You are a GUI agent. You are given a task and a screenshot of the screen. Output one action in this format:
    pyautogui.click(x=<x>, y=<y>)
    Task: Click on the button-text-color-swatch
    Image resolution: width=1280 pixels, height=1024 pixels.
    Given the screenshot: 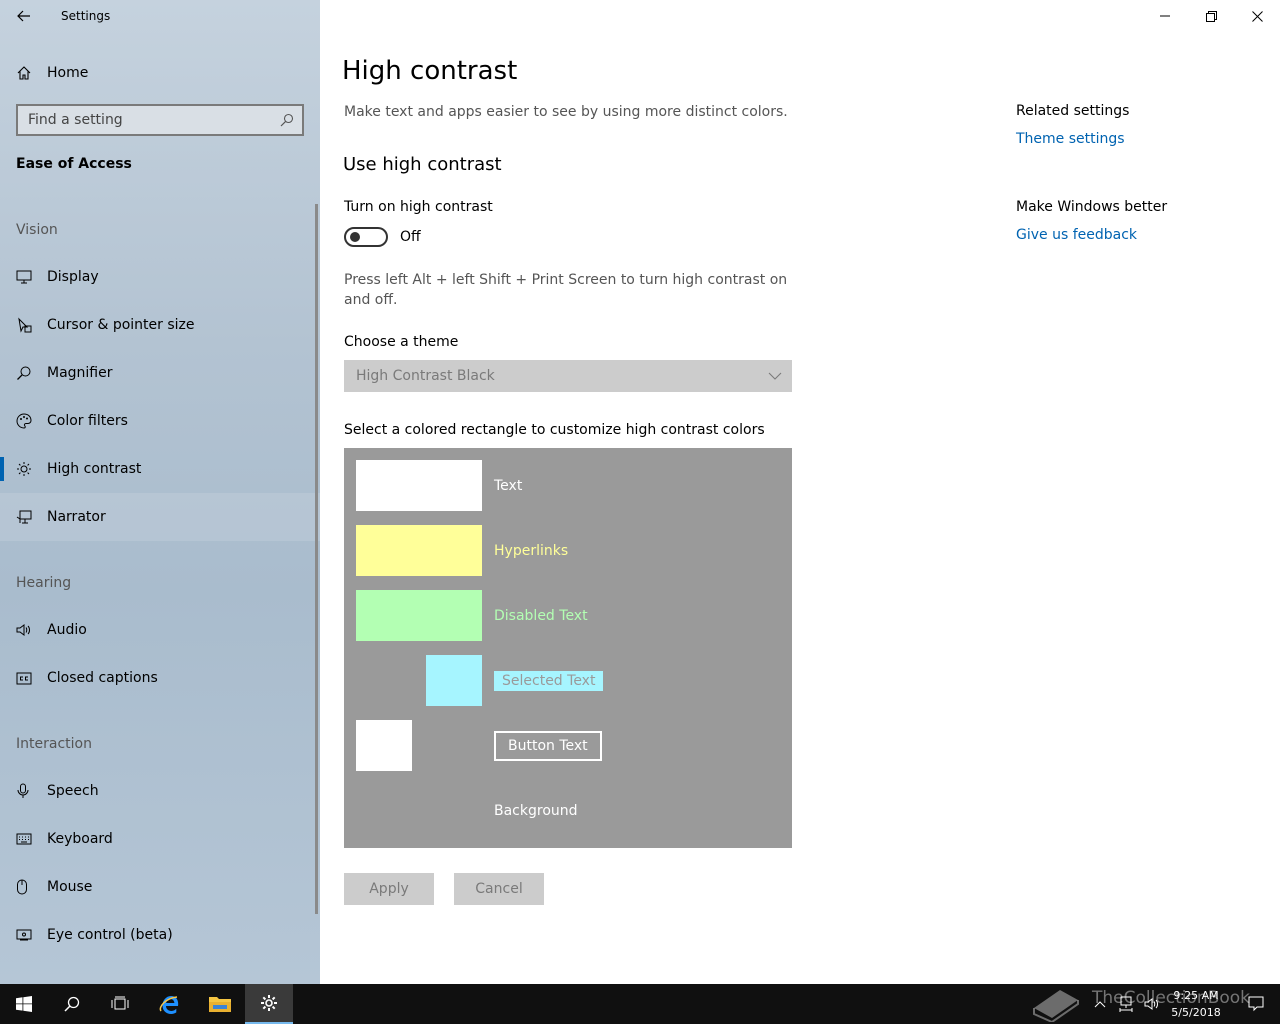 What is the action you would take?
    pyautogui.click(x=384, y=745)
    